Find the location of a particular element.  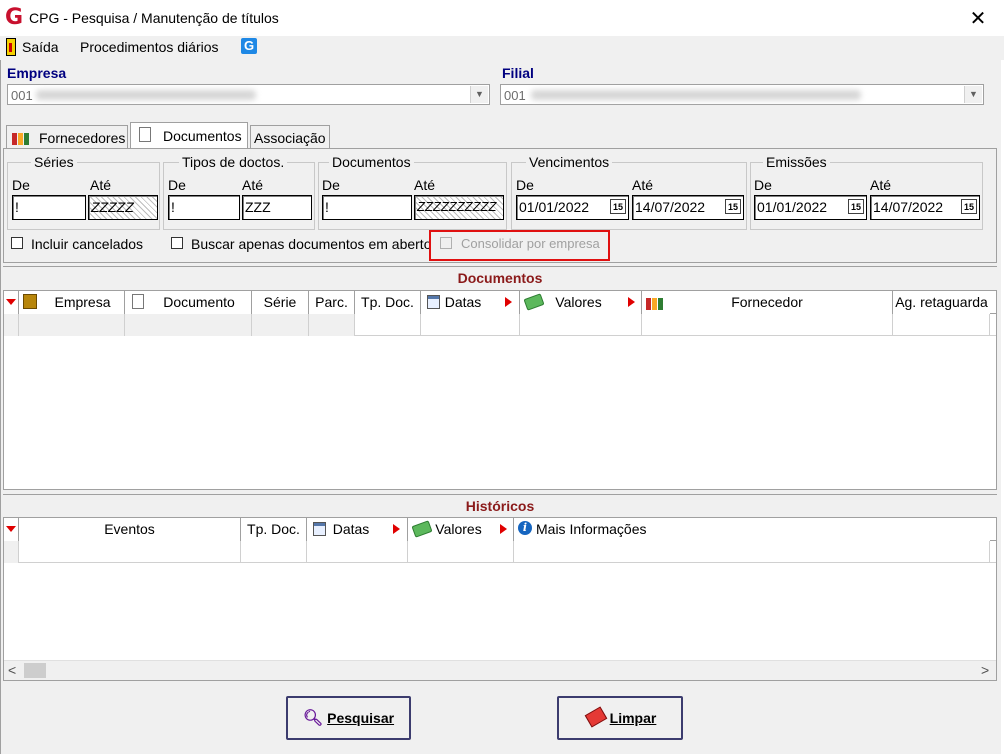

buscar-abertos-label: Buscar apenas documentos em aberto is located at coordinates (311, 244).